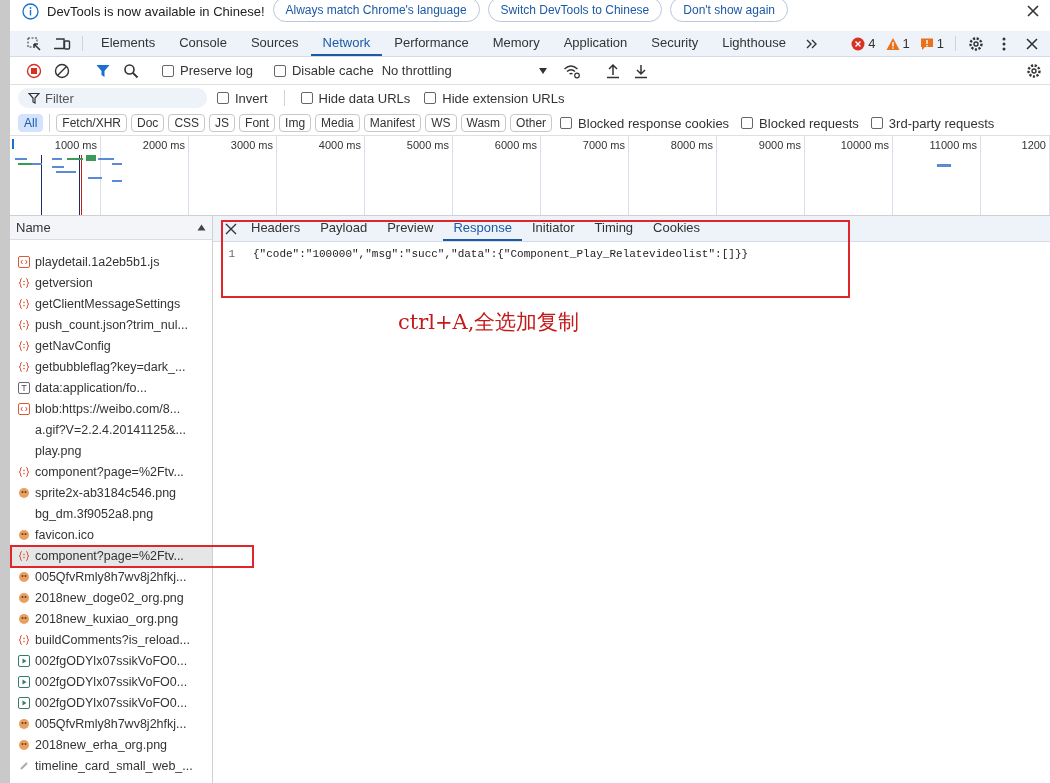 The image size is (1050, 783). I want to click on time-tick-label: 6000 ms, so click(515, 146).